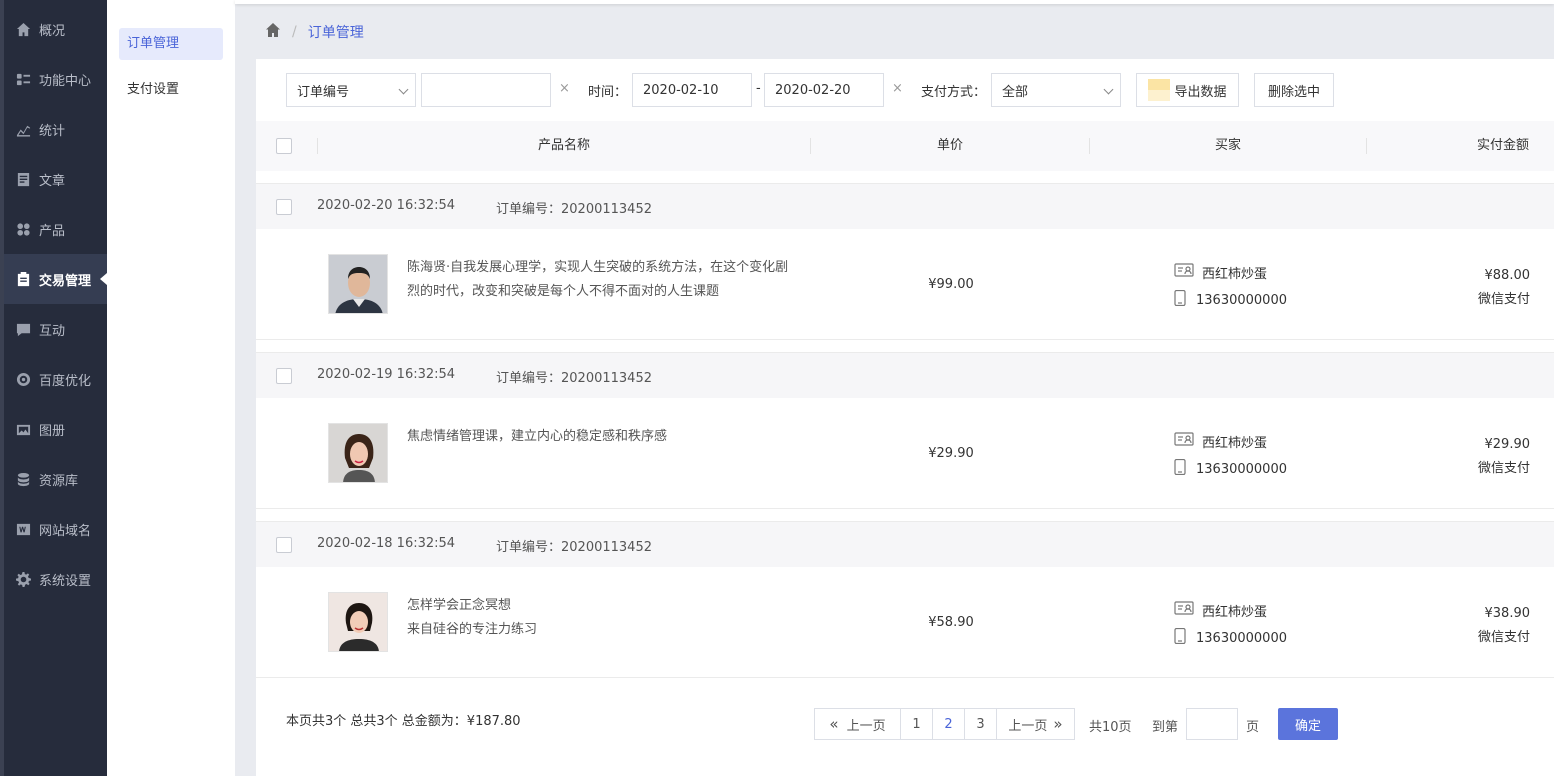 This screenshot has height=776, width=1554. What do you see at coordinates (52, 431) in the screenshot?
I see `sidebar-item-label: 图册` at bounding box center [52, 431].